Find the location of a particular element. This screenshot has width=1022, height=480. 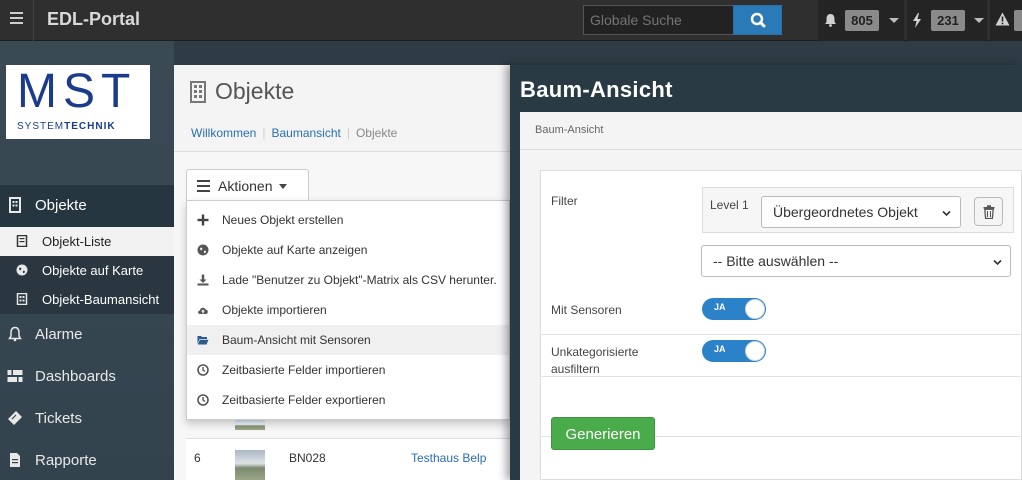

sidebar-item-label: Tickets is located at coordinates (58, 418).